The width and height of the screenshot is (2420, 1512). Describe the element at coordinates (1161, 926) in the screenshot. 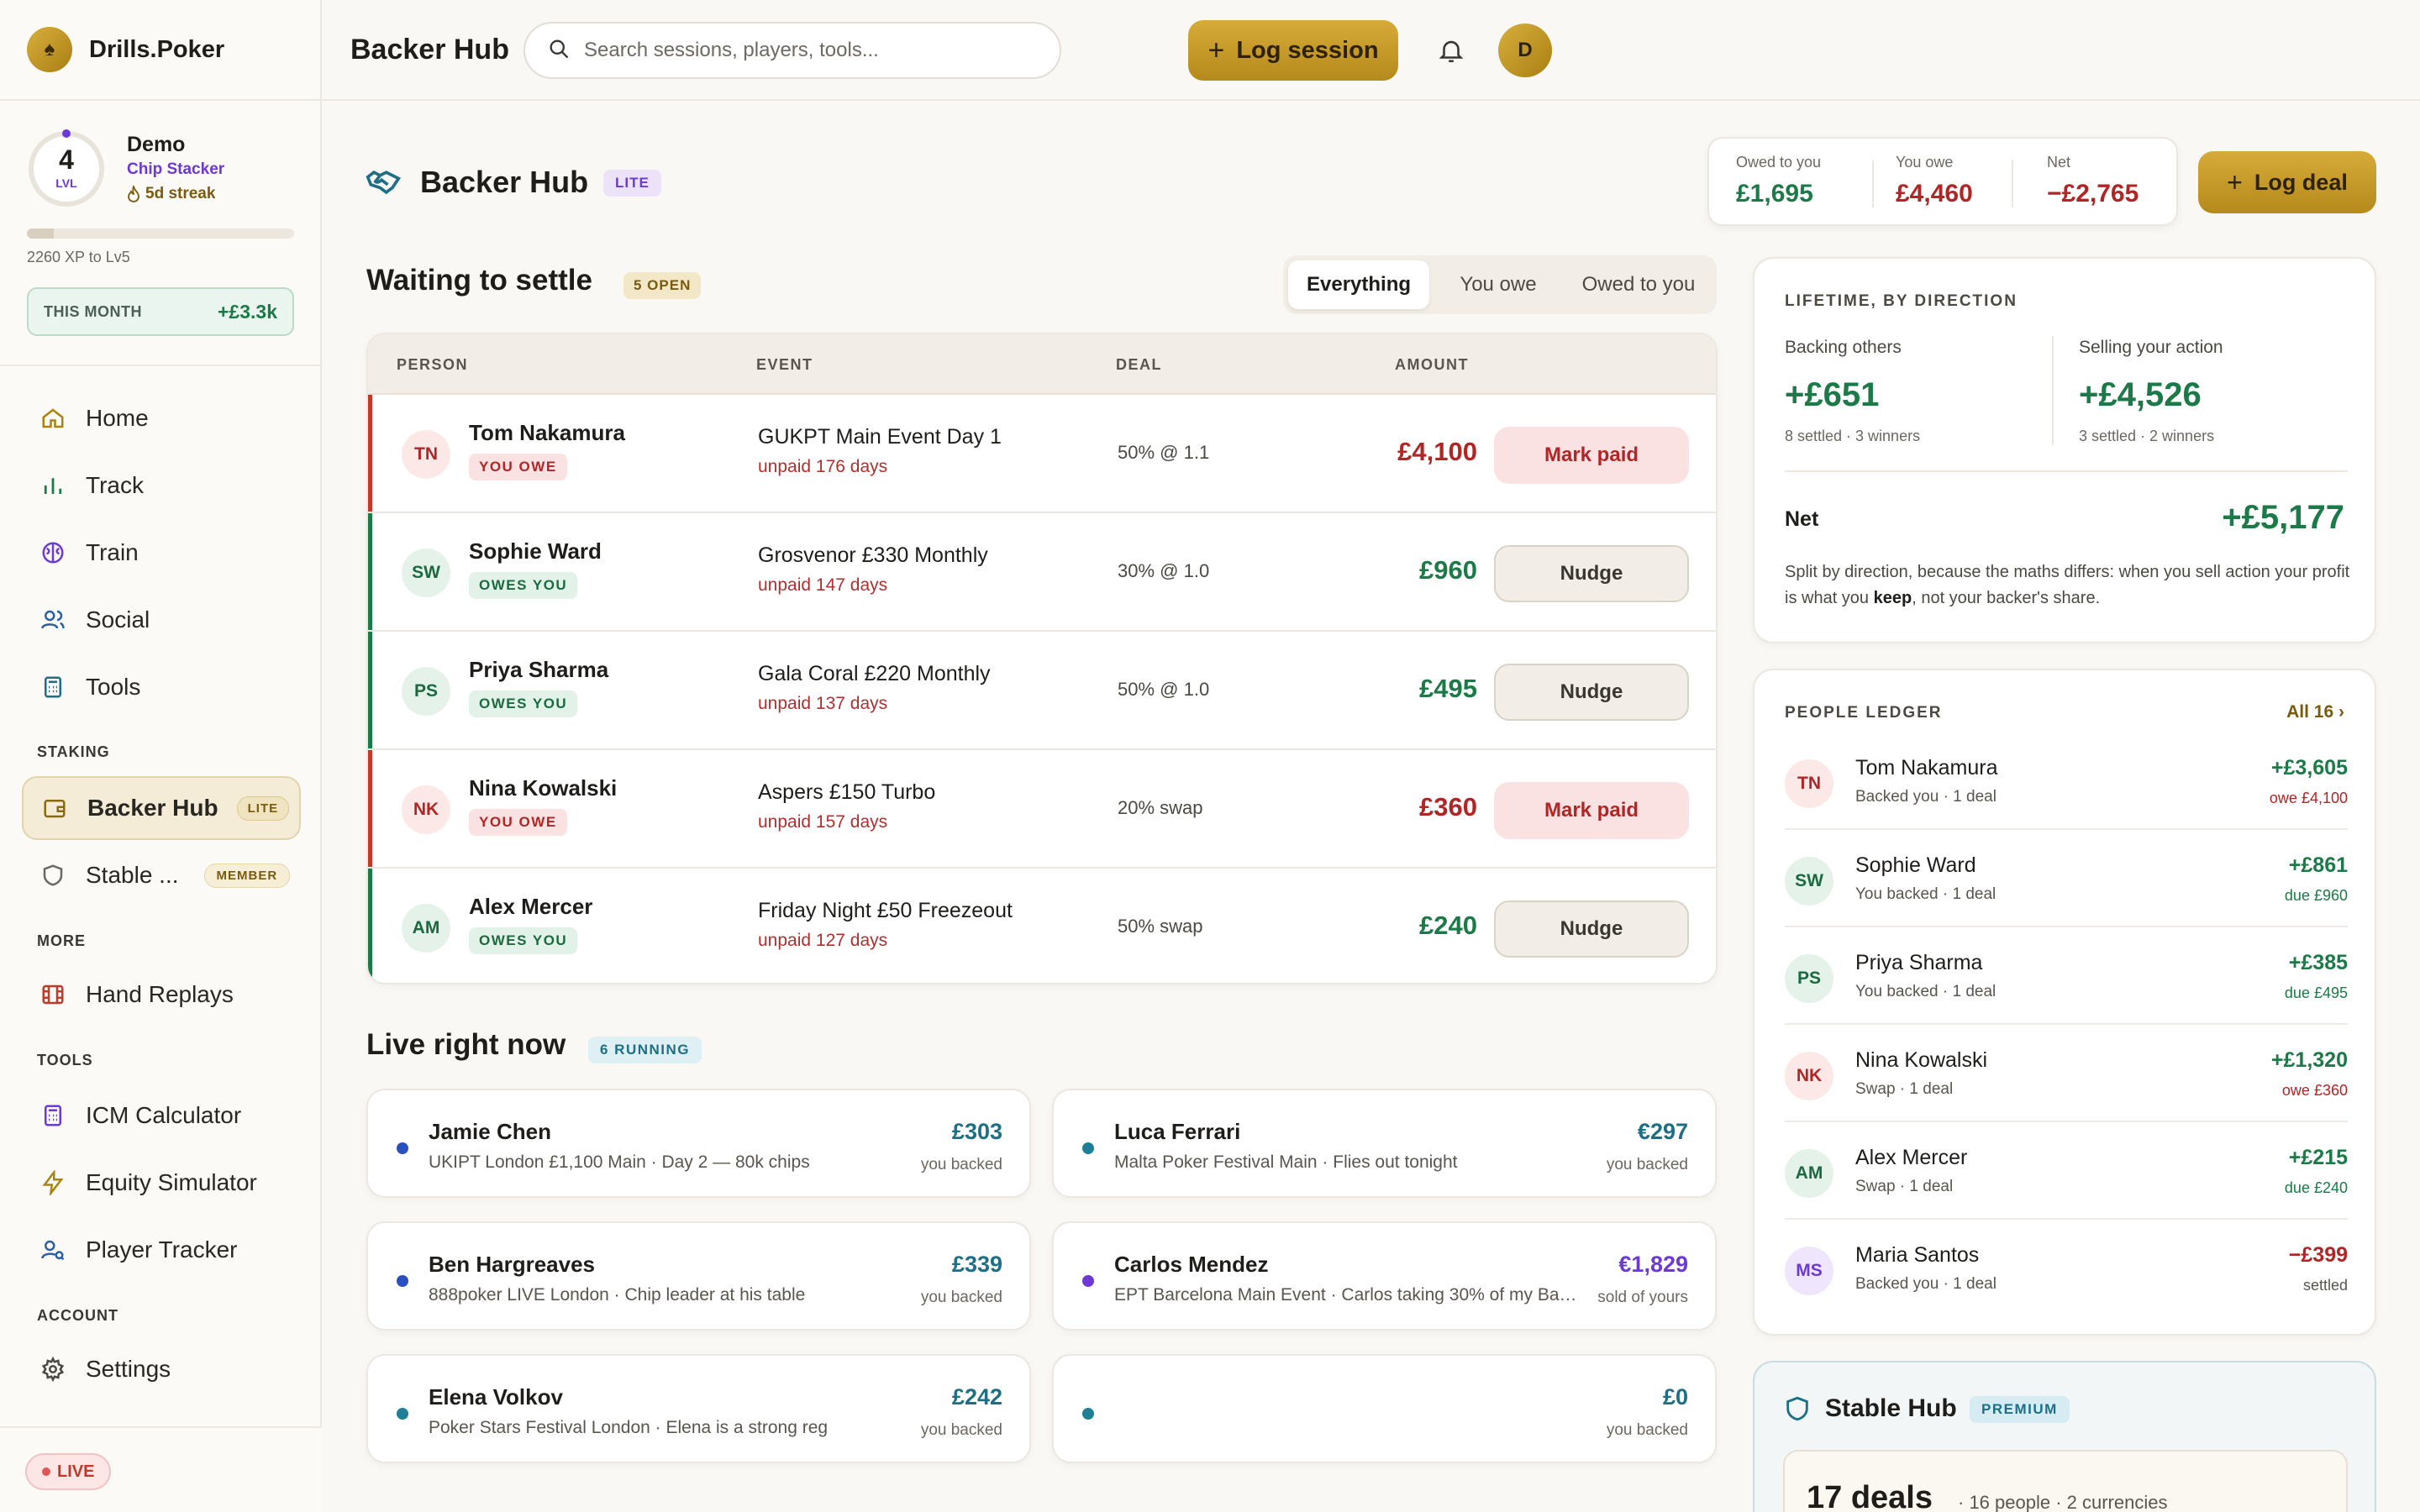

I see `deal-terms: 50% swap` at that location.